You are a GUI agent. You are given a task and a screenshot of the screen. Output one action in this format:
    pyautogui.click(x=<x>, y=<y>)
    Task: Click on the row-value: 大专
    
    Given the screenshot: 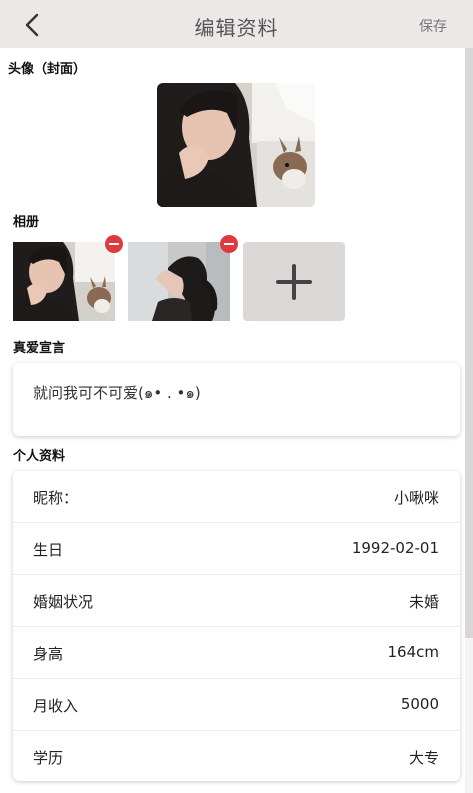 What is the action you would take?
    pyautogui.click(x=423, y=758)
    